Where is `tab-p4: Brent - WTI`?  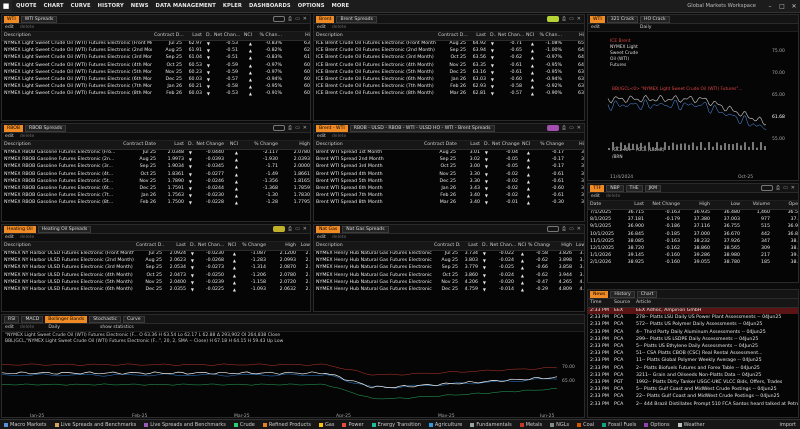 tab-p4: Brent - WTI is located at coordinates (332, 128).